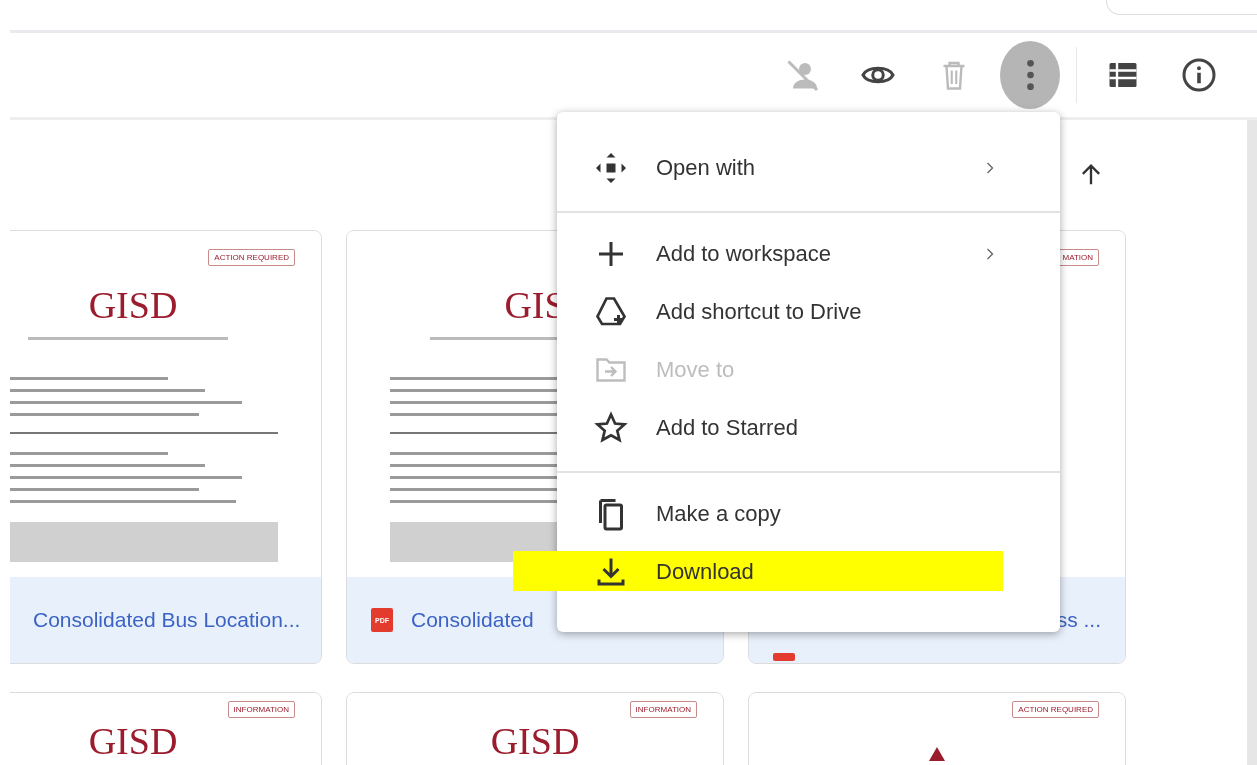 This screenshot has width=1257, height=765. What do you see at coordinates (937, 728) in the screenshot?
I see `file-card: ACTION REQUIRED` at bounding box center [937, 728].